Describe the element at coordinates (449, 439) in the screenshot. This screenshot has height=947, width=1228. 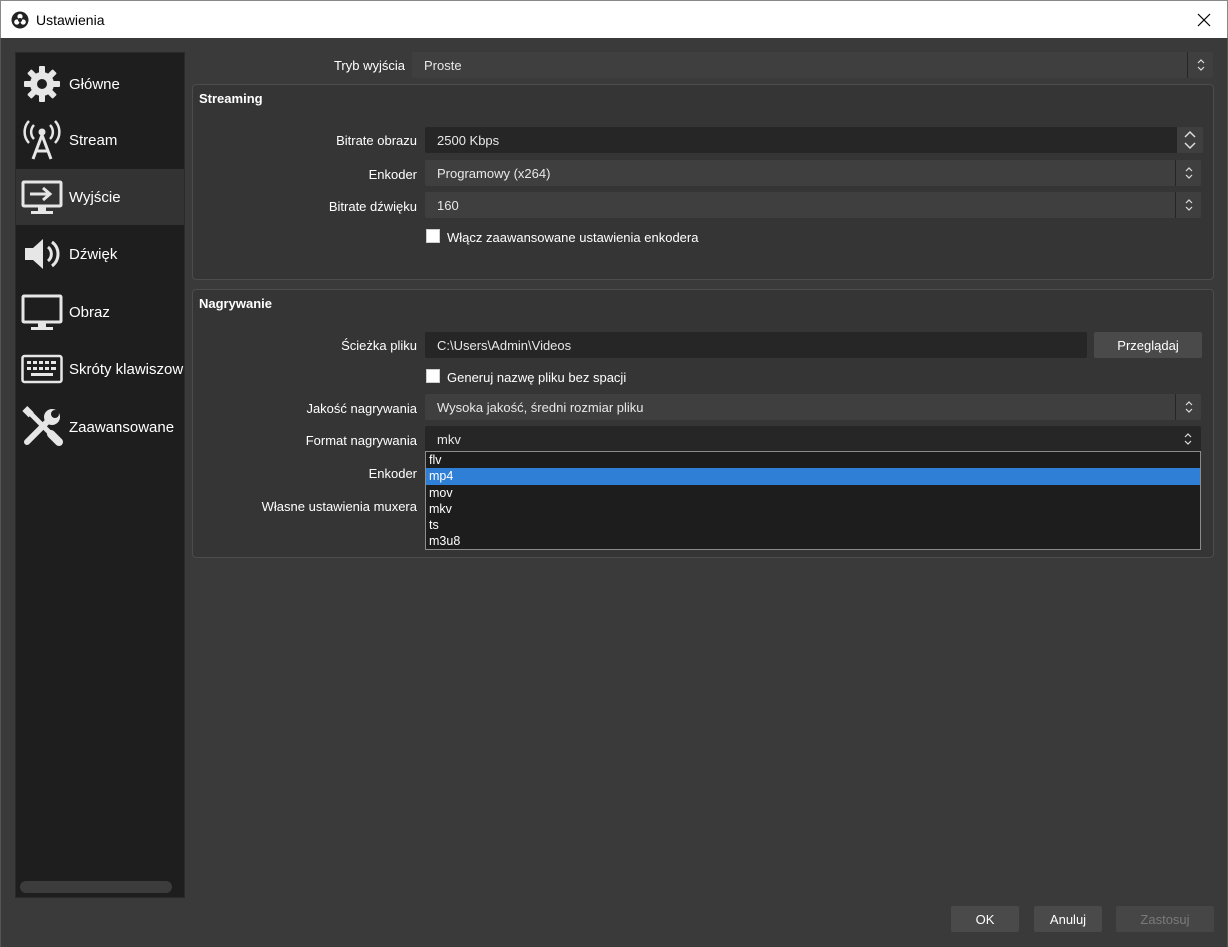
I see `recording-format-value: mkv` at that location.